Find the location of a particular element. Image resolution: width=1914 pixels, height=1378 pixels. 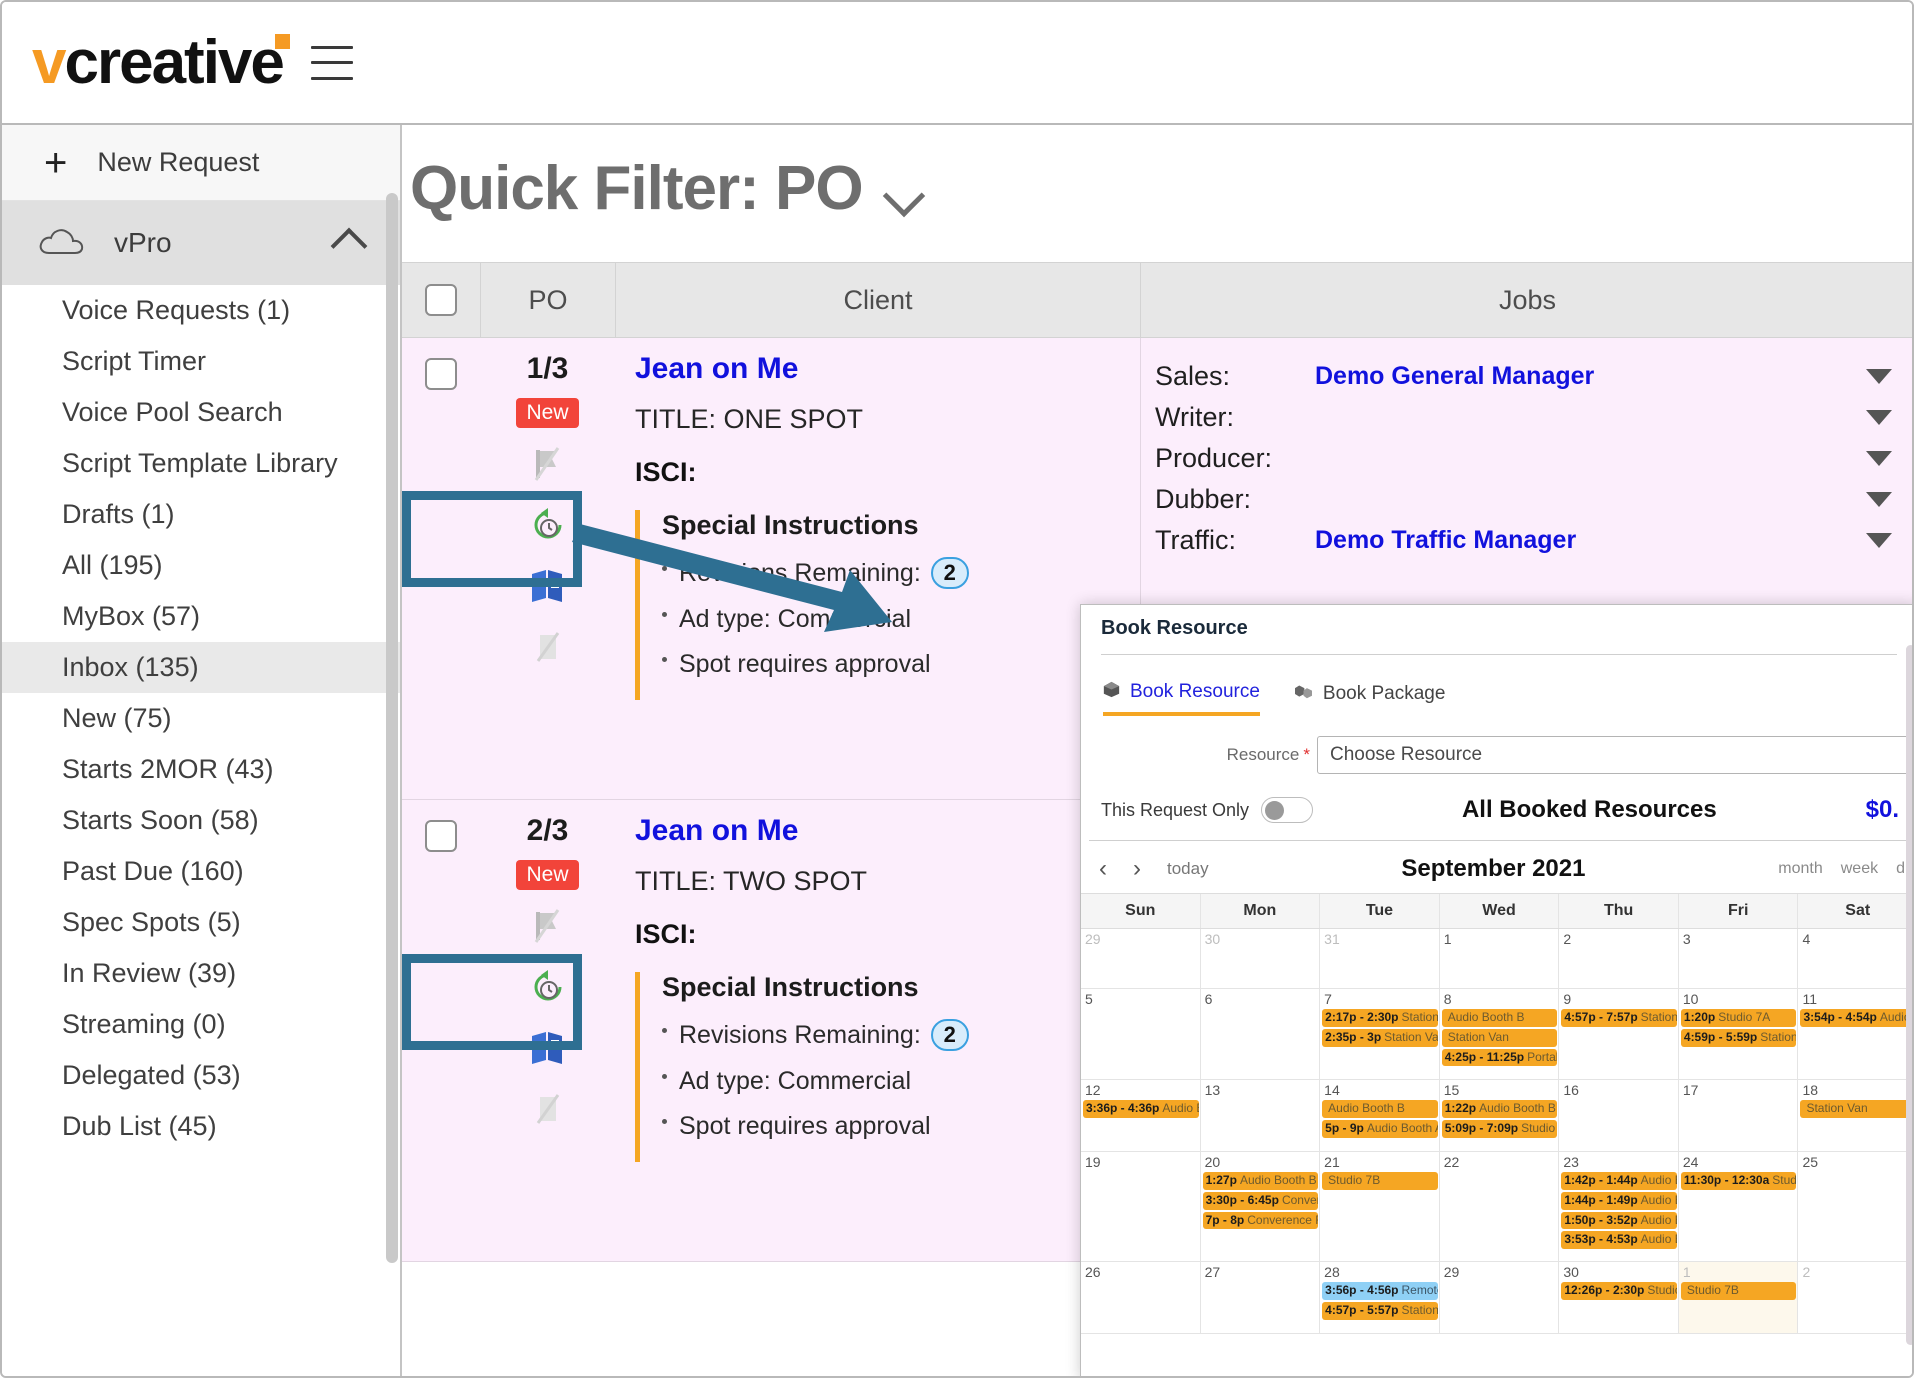

calendar-day-cell: 2 is located at coordinates (1854, 1297).